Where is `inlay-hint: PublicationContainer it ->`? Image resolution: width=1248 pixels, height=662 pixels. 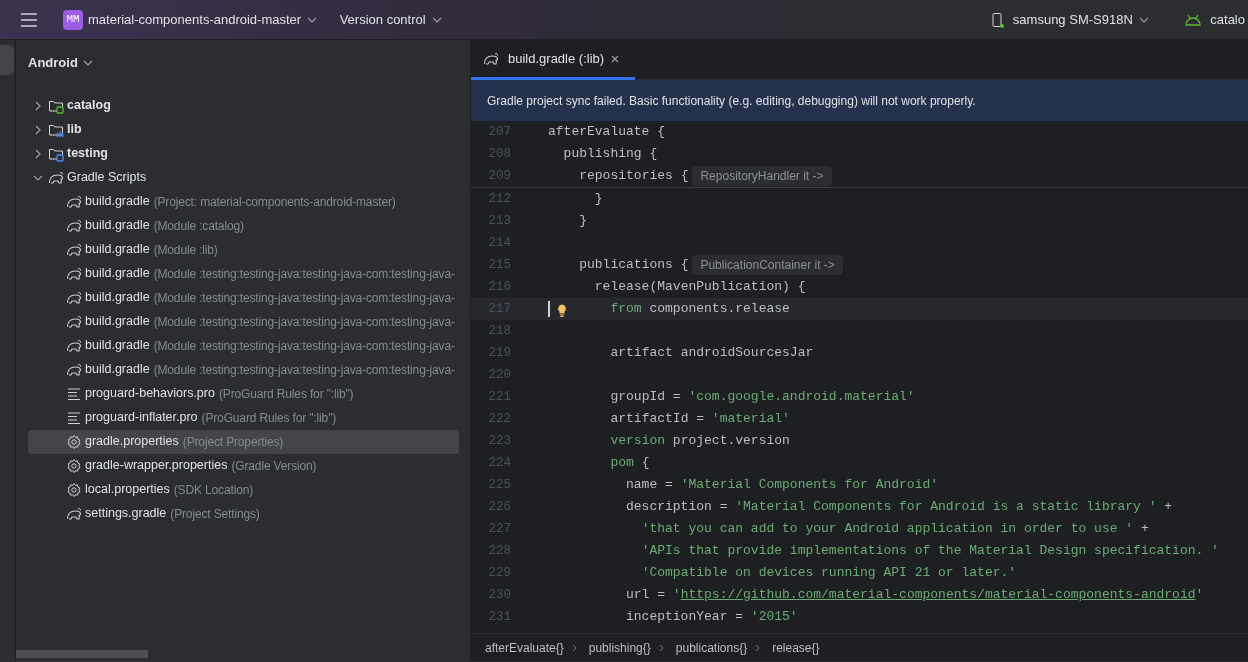
inlay-hint: PublicationContainer it -> is located at coordinates (767, 265).